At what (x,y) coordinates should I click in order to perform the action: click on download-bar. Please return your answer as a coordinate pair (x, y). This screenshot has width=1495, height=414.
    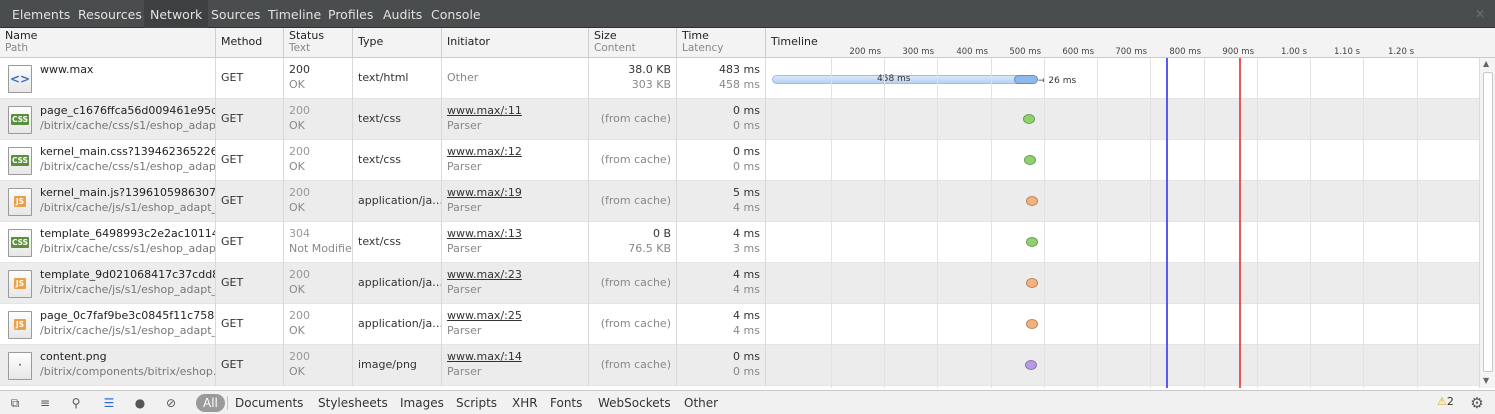
    Looking at the image, I should click on (1026, 79).